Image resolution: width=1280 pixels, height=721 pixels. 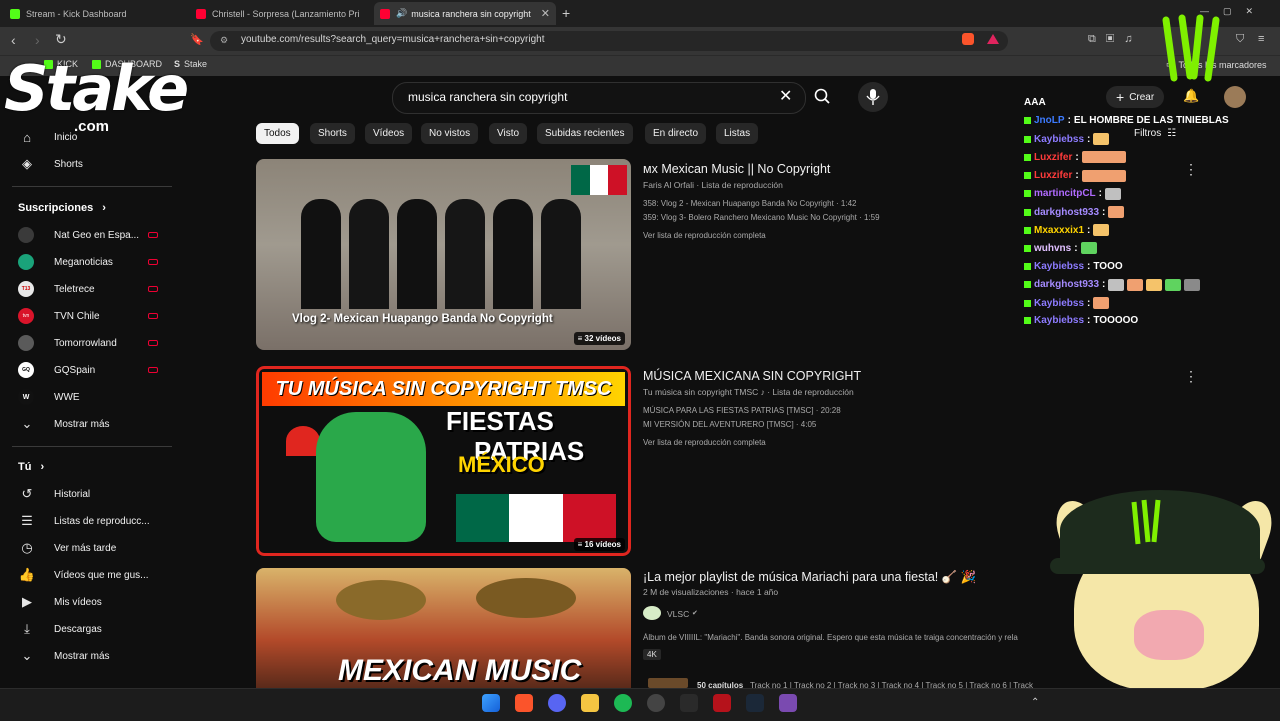 What do you see at coordinates (755, 703) in the screenshot?
I see `steam-icon` at bounding box center [755, 703].